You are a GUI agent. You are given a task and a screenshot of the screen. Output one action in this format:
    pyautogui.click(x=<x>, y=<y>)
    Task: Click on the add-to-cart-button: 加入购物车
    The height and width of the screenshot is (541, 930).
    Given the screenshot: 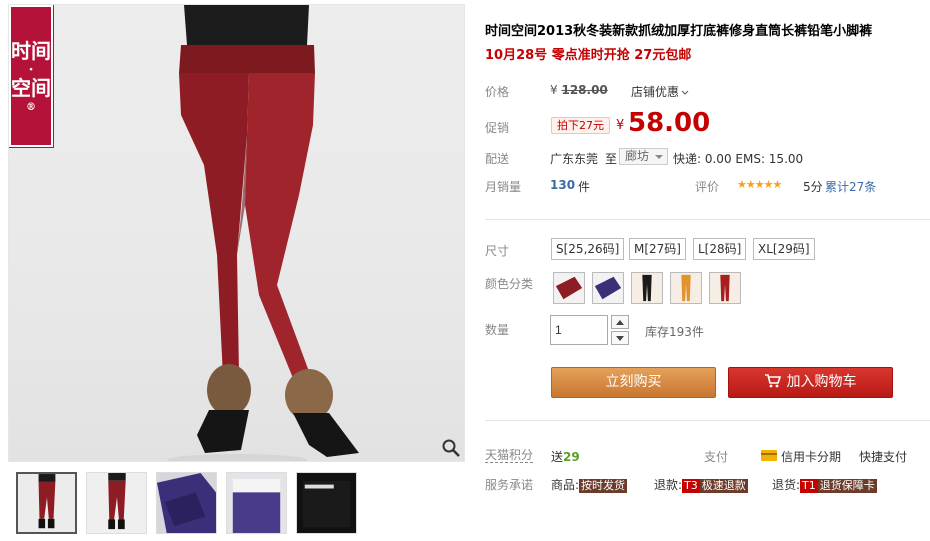 What is the action you would take?
    pyautogui.click(x=810, y=382)
    